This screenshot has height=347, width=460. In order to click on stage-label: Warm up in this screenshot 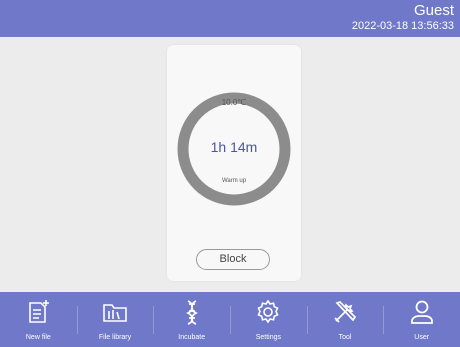, I will do `click(234, 181)`.